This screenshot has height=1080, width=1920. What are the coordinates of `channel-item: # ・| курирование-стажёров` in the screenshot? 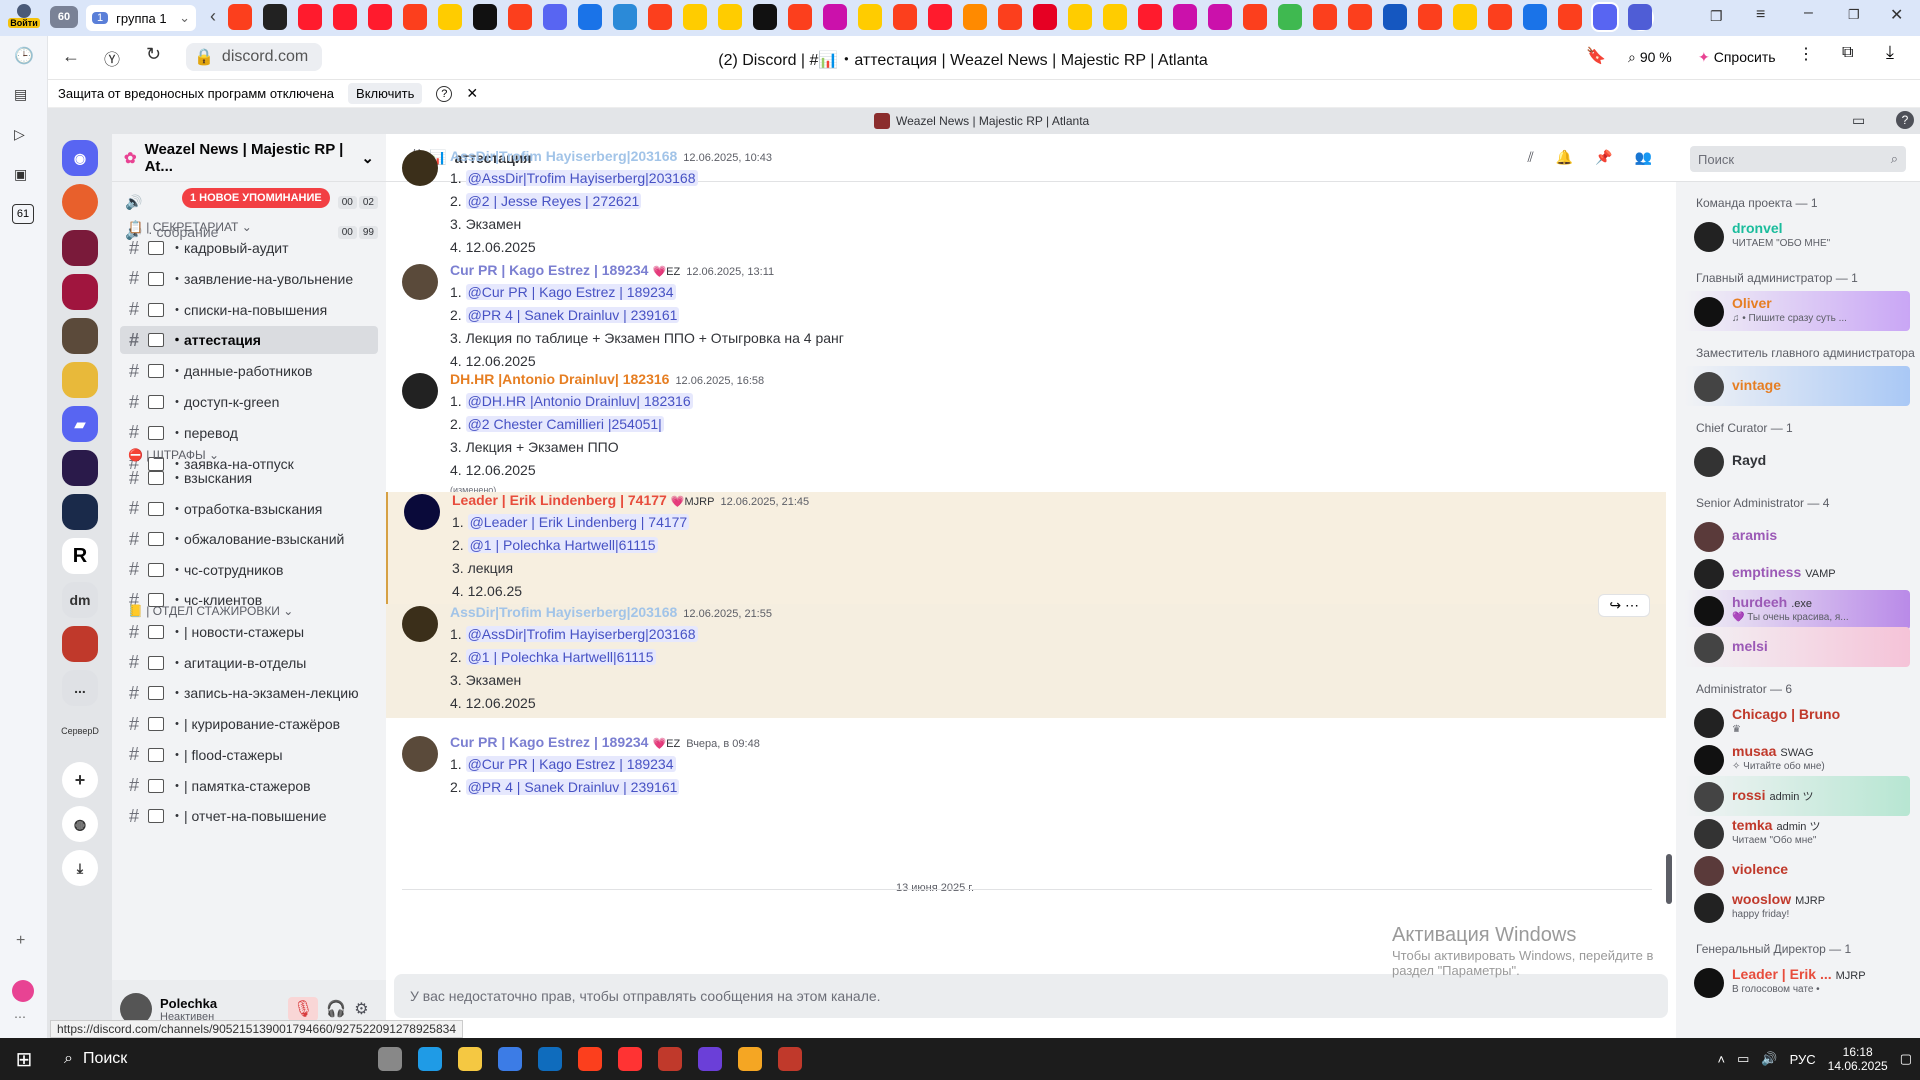 It's located at (249, 724).